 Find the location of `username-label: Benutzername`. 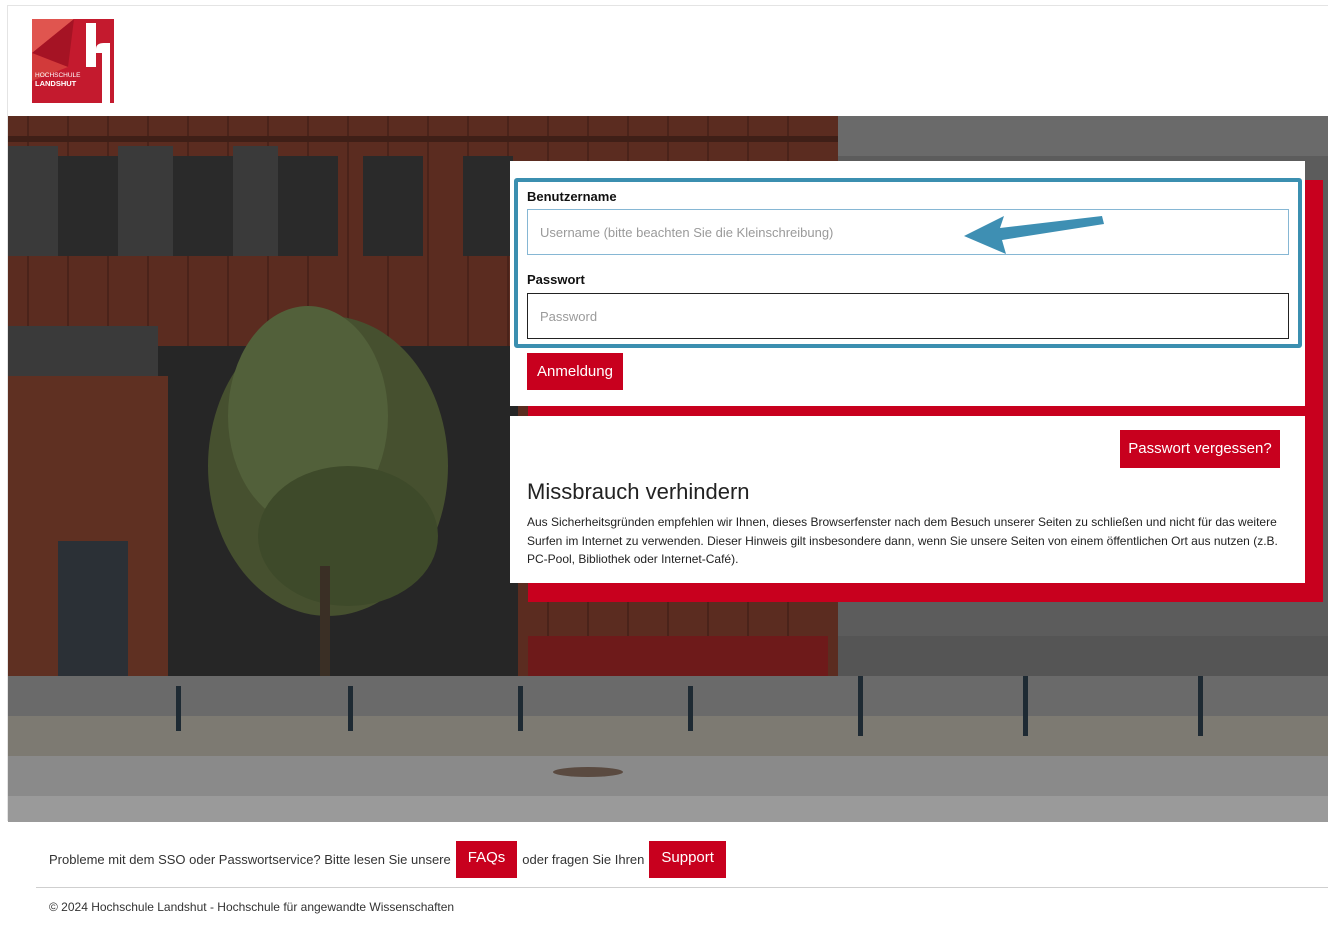

username-label: Benutzername is located at coordinates (572, 196).